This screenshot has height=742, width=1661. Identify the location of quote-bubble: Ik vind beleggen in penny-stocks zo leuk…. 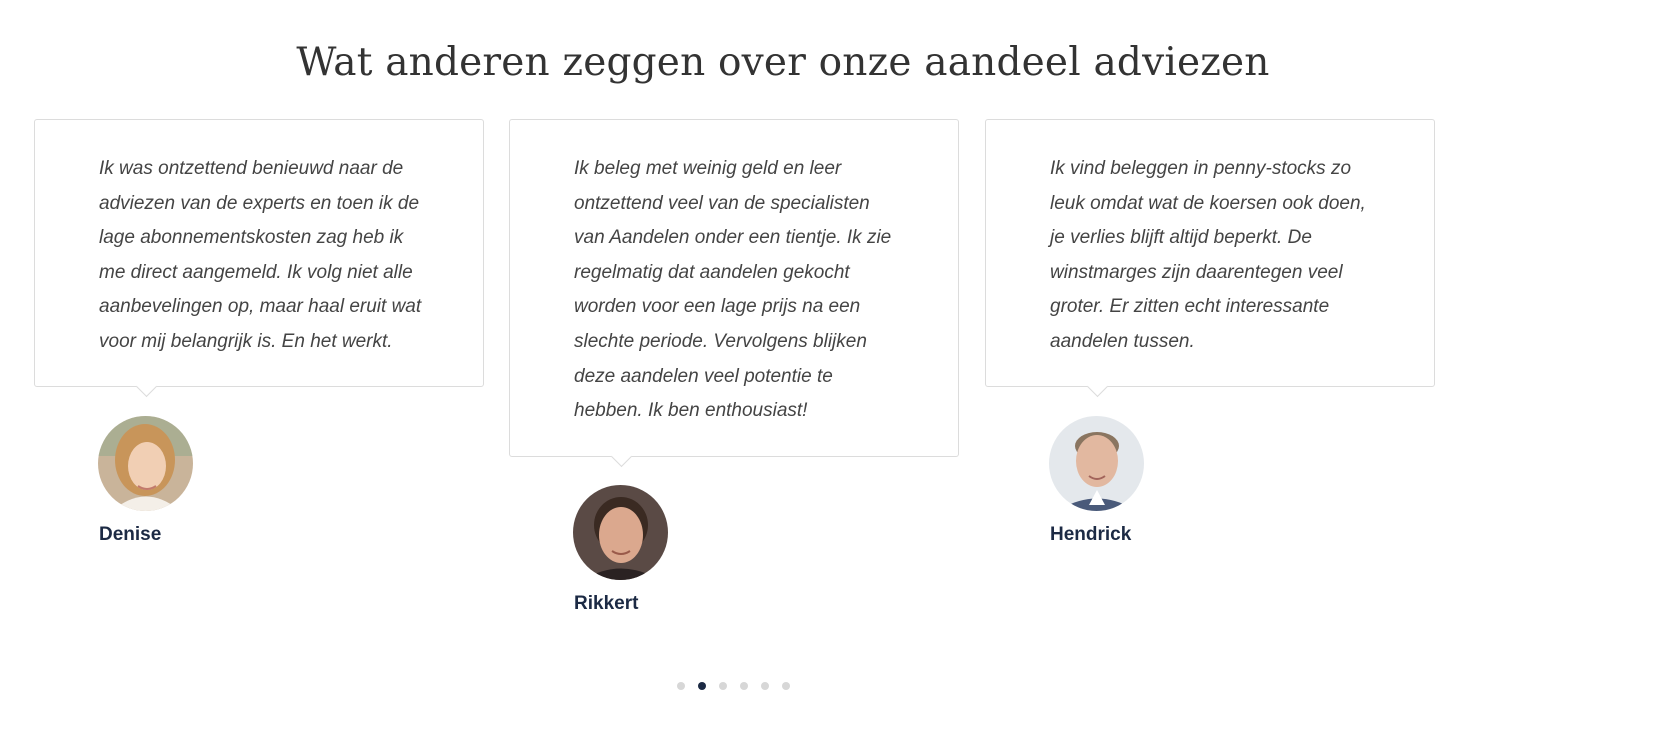
(1210, 253).